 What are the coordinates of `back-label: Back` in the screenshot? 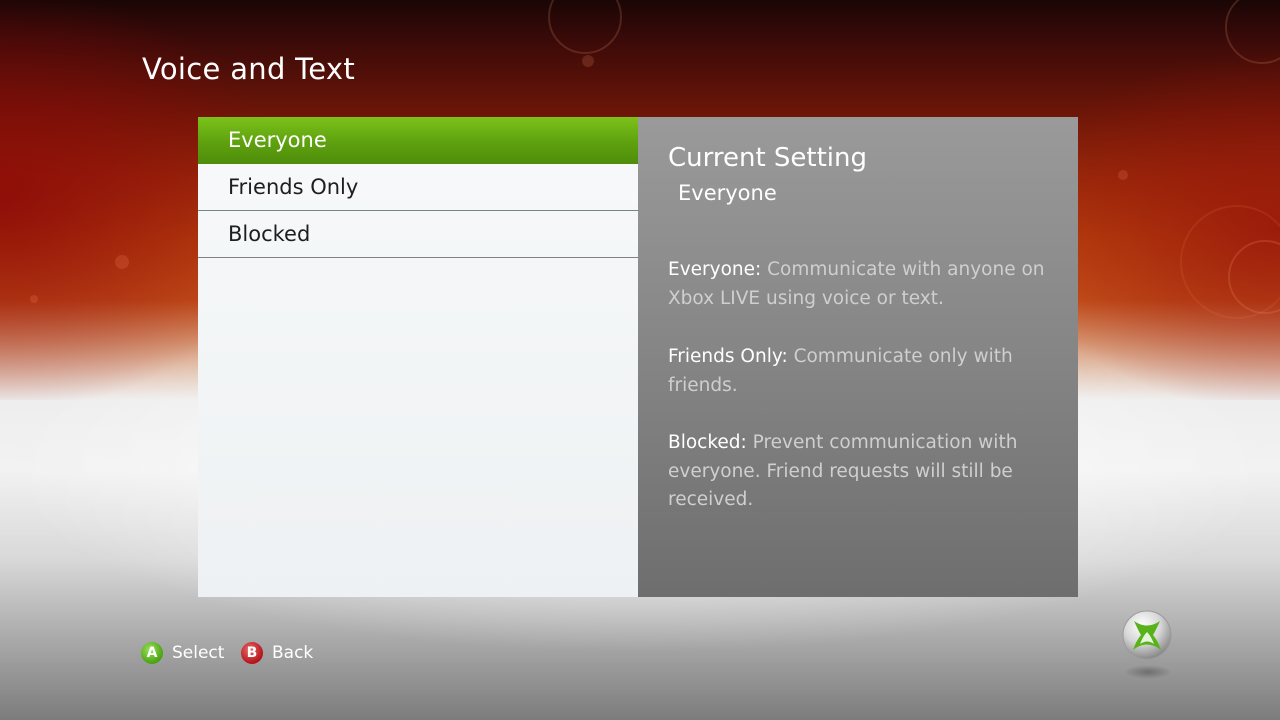 It's located at (293, 653).